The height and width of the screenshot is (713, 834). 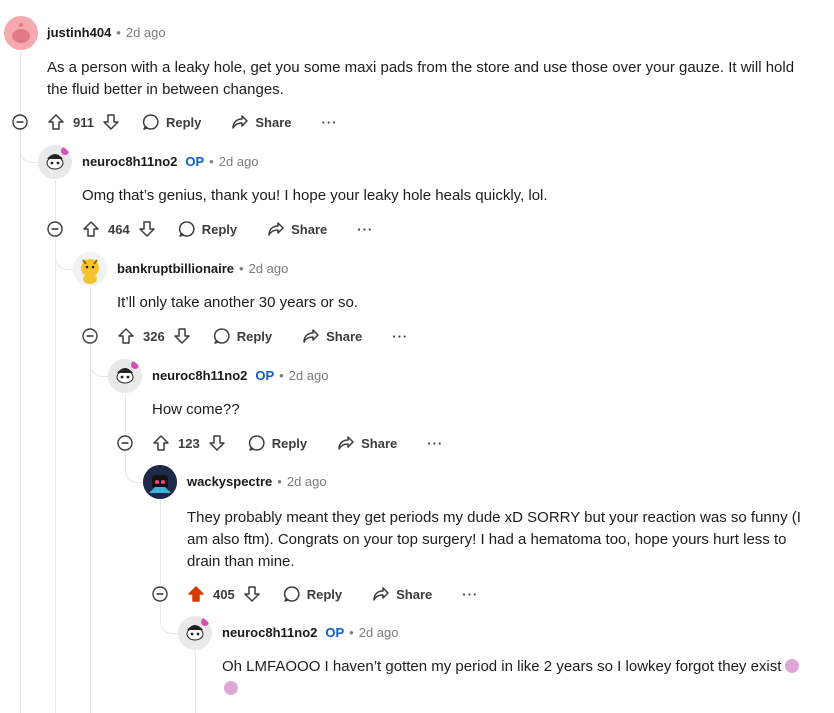 I want to click on vote-group: 464, so click(x=119, y=229).